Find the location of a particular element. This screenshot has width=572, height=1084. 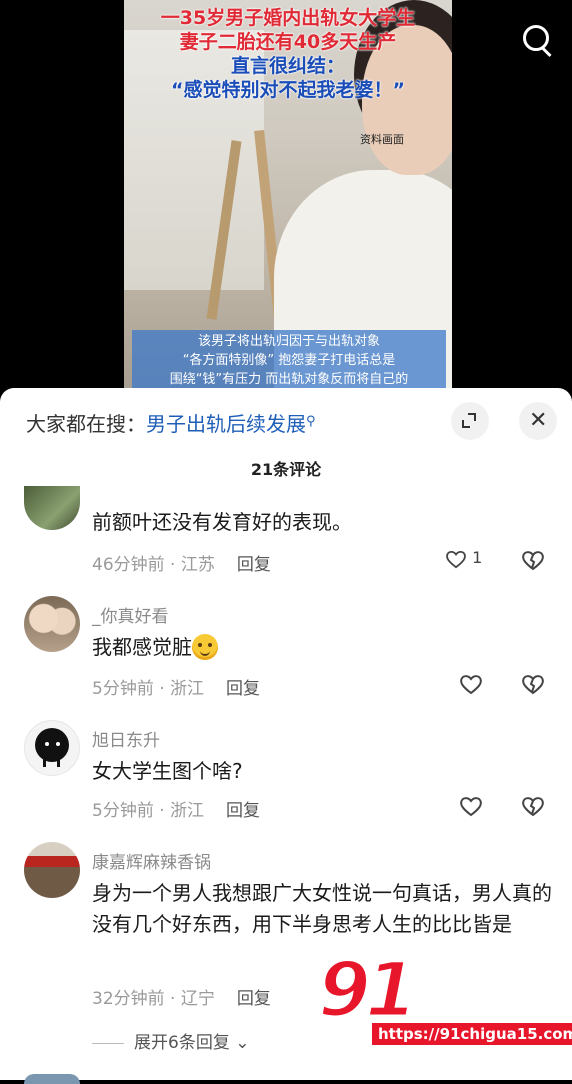

comment-username: _你真好看 is located at coordinates (130, 614).